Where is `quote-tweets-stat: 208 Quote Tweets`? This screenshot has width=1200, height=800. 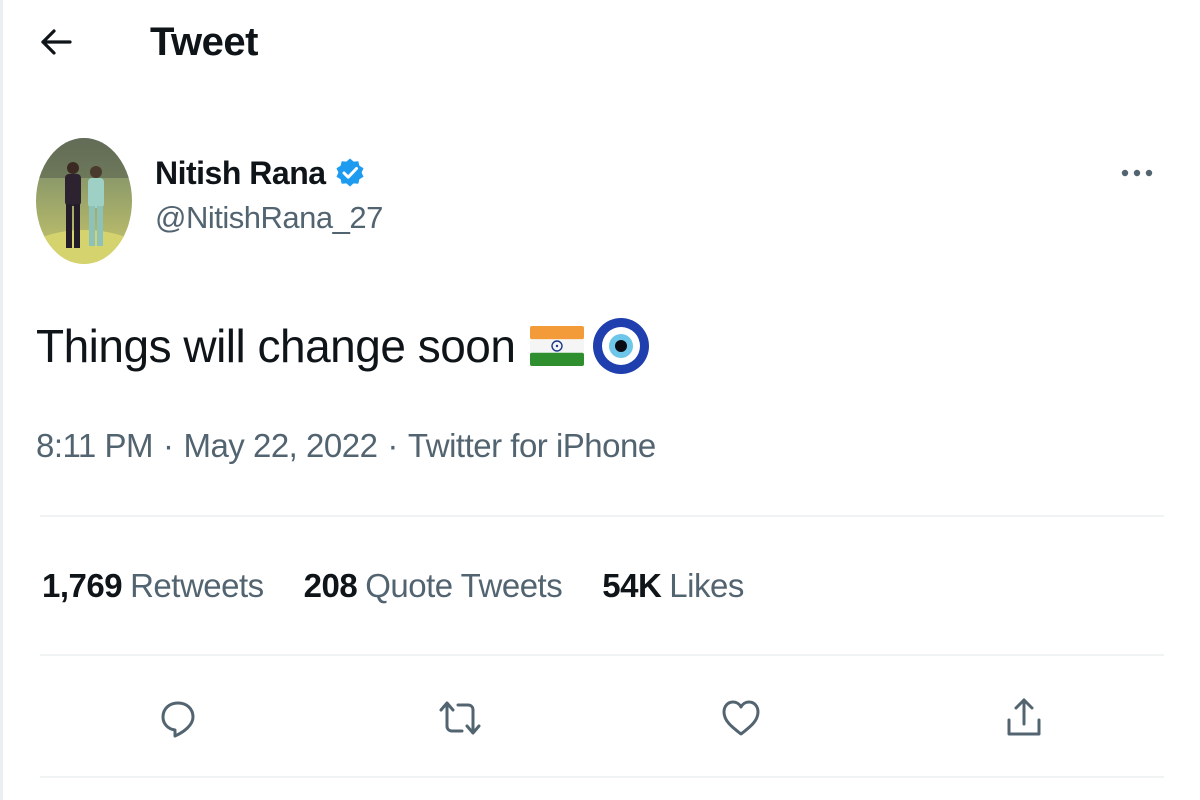
quote-tweets-stat: 208 Quote Tweets is located at coordinates (433, 586).